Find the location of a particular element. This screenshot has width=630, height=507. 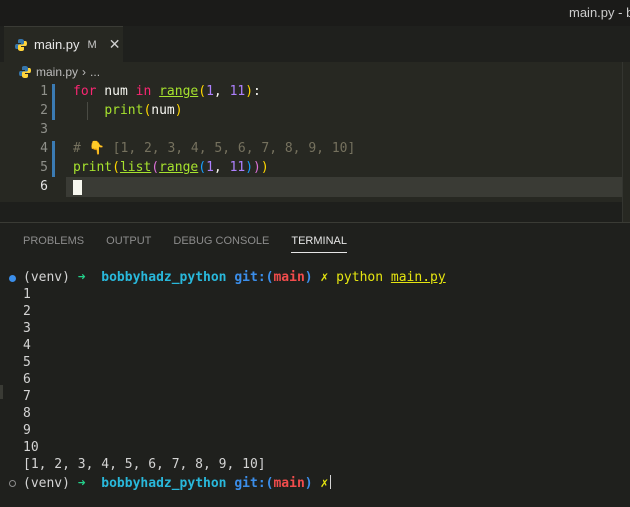

panel-tabs: PROBLEMS OUTPUT DEBUG CONSOLE TERMINAL is located at coordinates (185, 244).